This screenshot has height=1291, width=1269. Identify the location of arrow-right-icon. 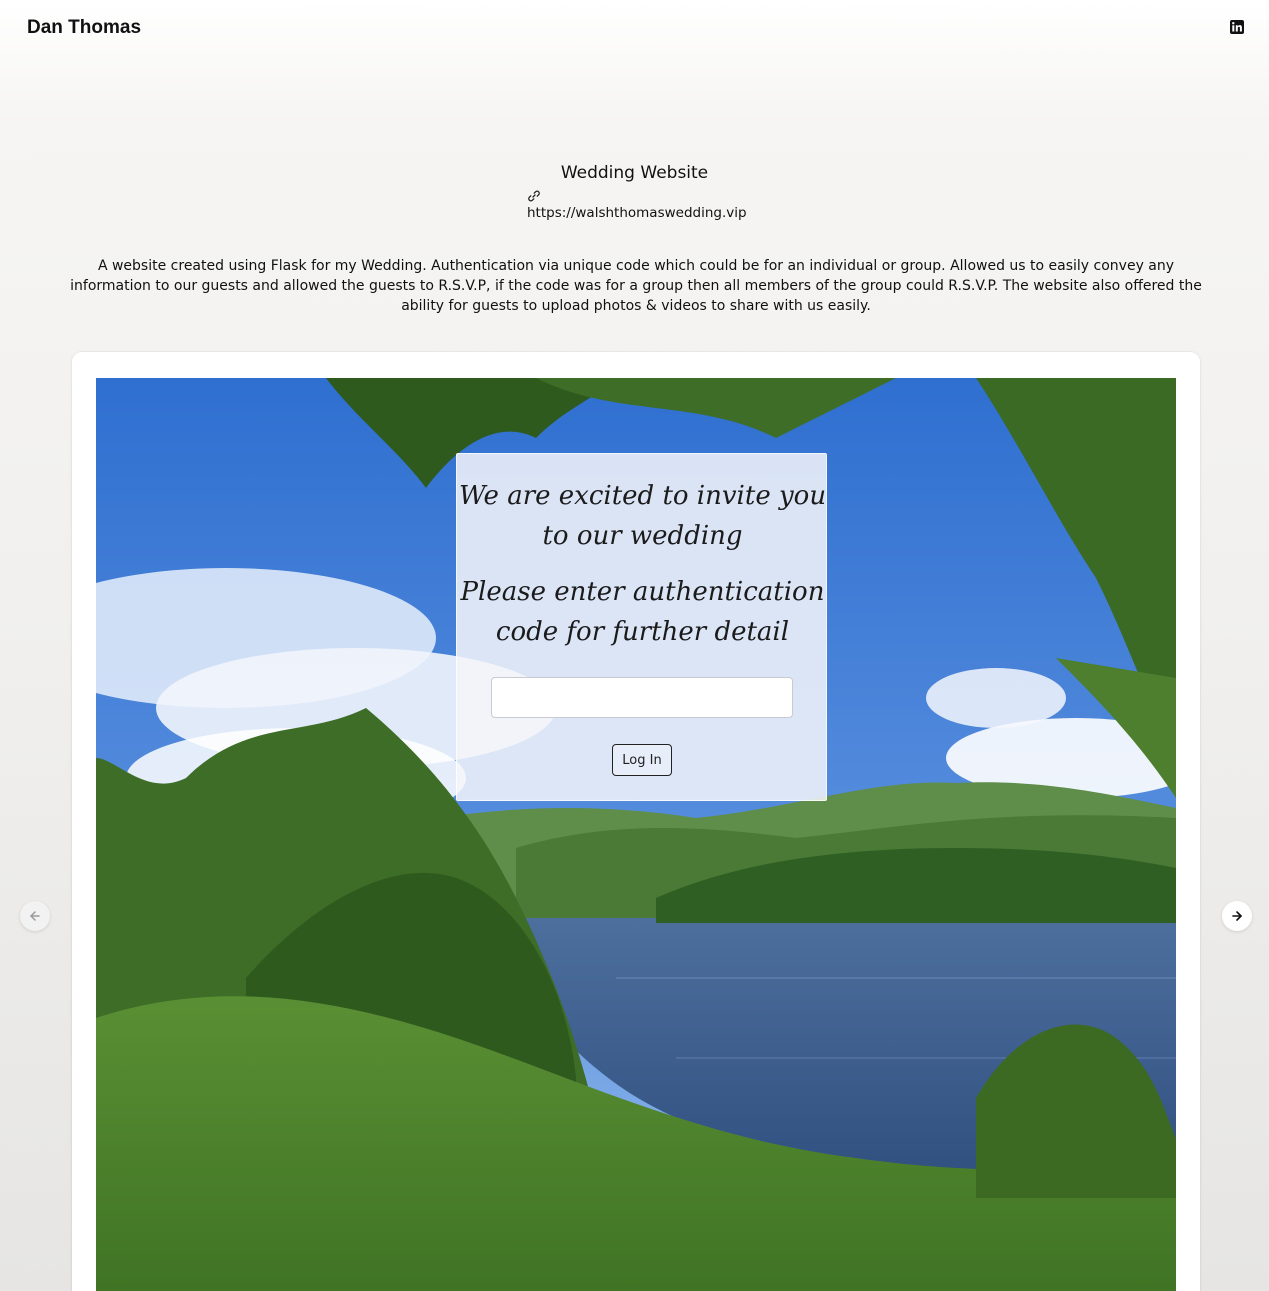
(1237, 916).